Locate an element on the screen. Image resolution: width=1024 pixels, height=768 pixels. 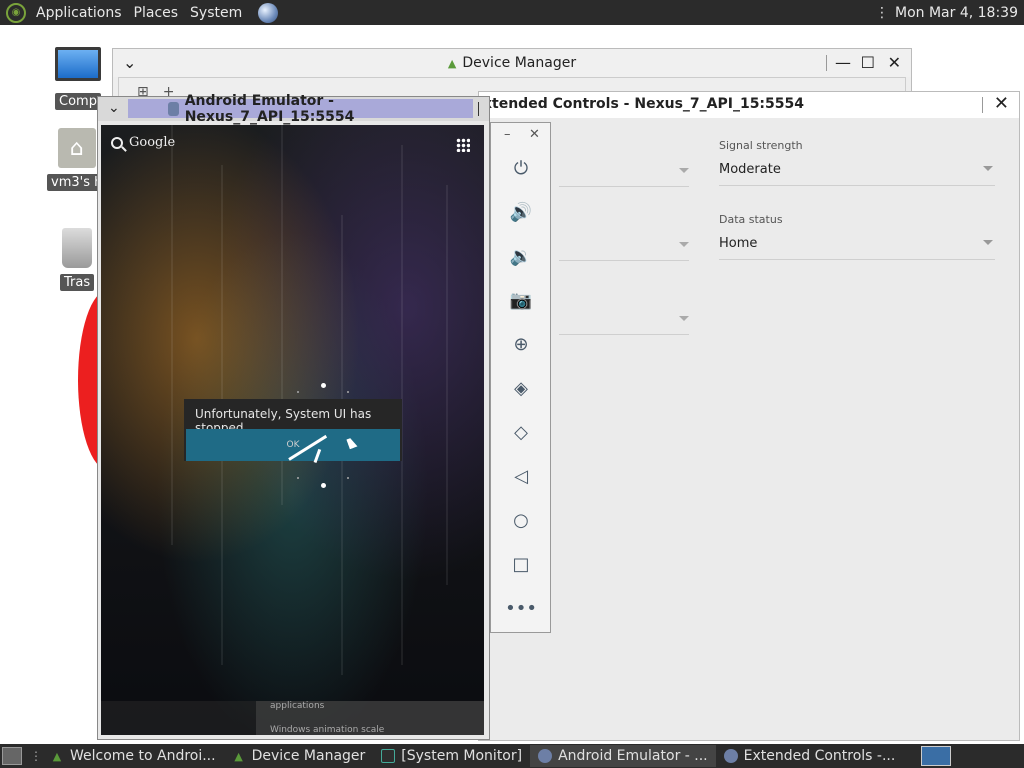
taskbar-grip-icon: ⋮ is located at coordinates (36, 756).